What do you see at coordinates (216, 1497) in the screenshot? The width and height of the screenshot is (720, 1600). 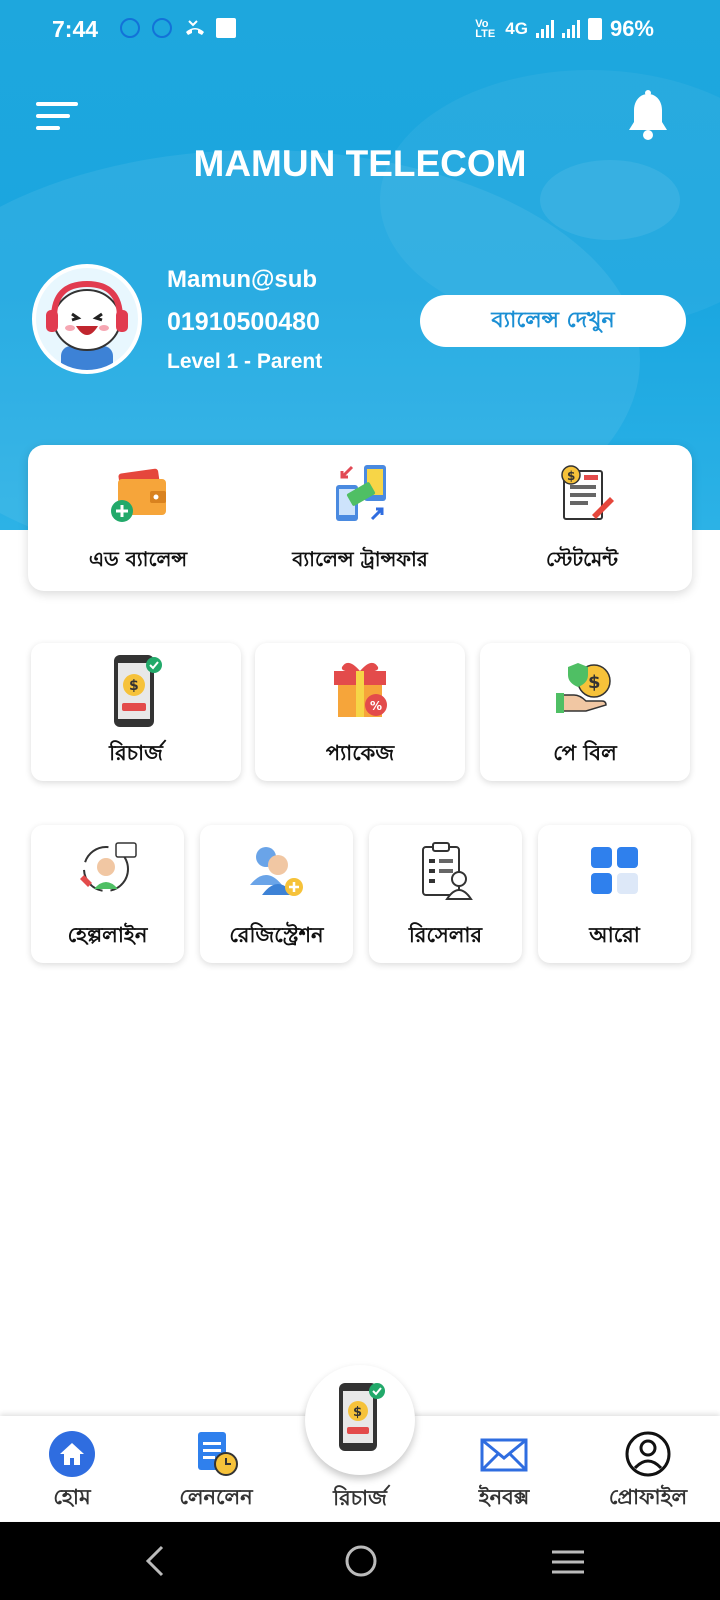 I see `nav-transactions-label: লেনলেন` at bounding box center [216, 1497].